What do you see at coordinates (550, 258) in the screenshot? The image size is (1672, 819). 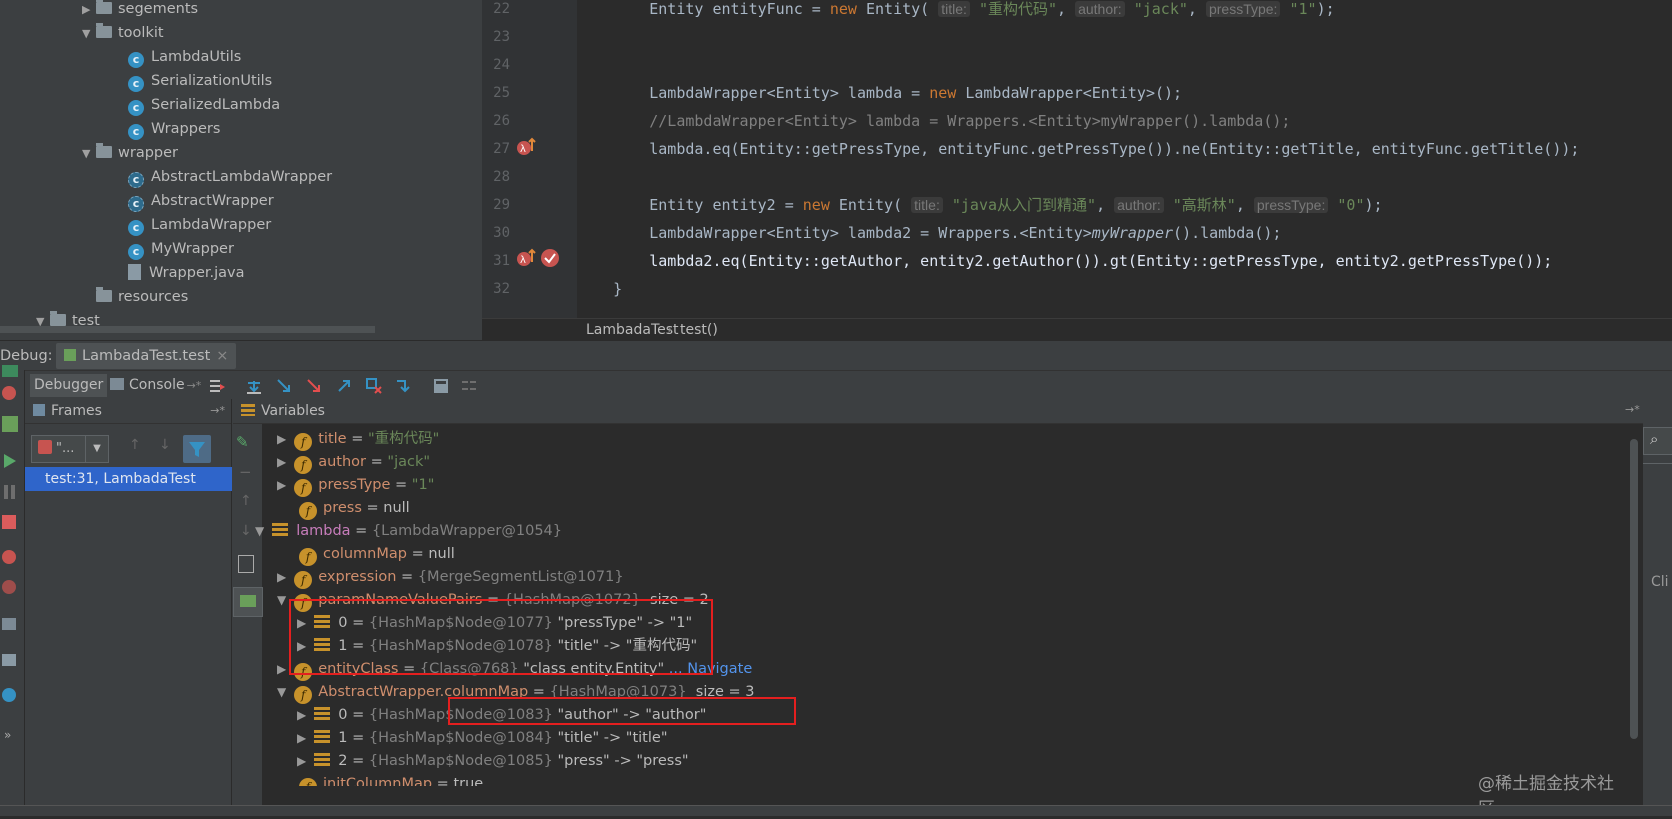 I see `breakpoint-check-icon` at bounding box center [550, 258].